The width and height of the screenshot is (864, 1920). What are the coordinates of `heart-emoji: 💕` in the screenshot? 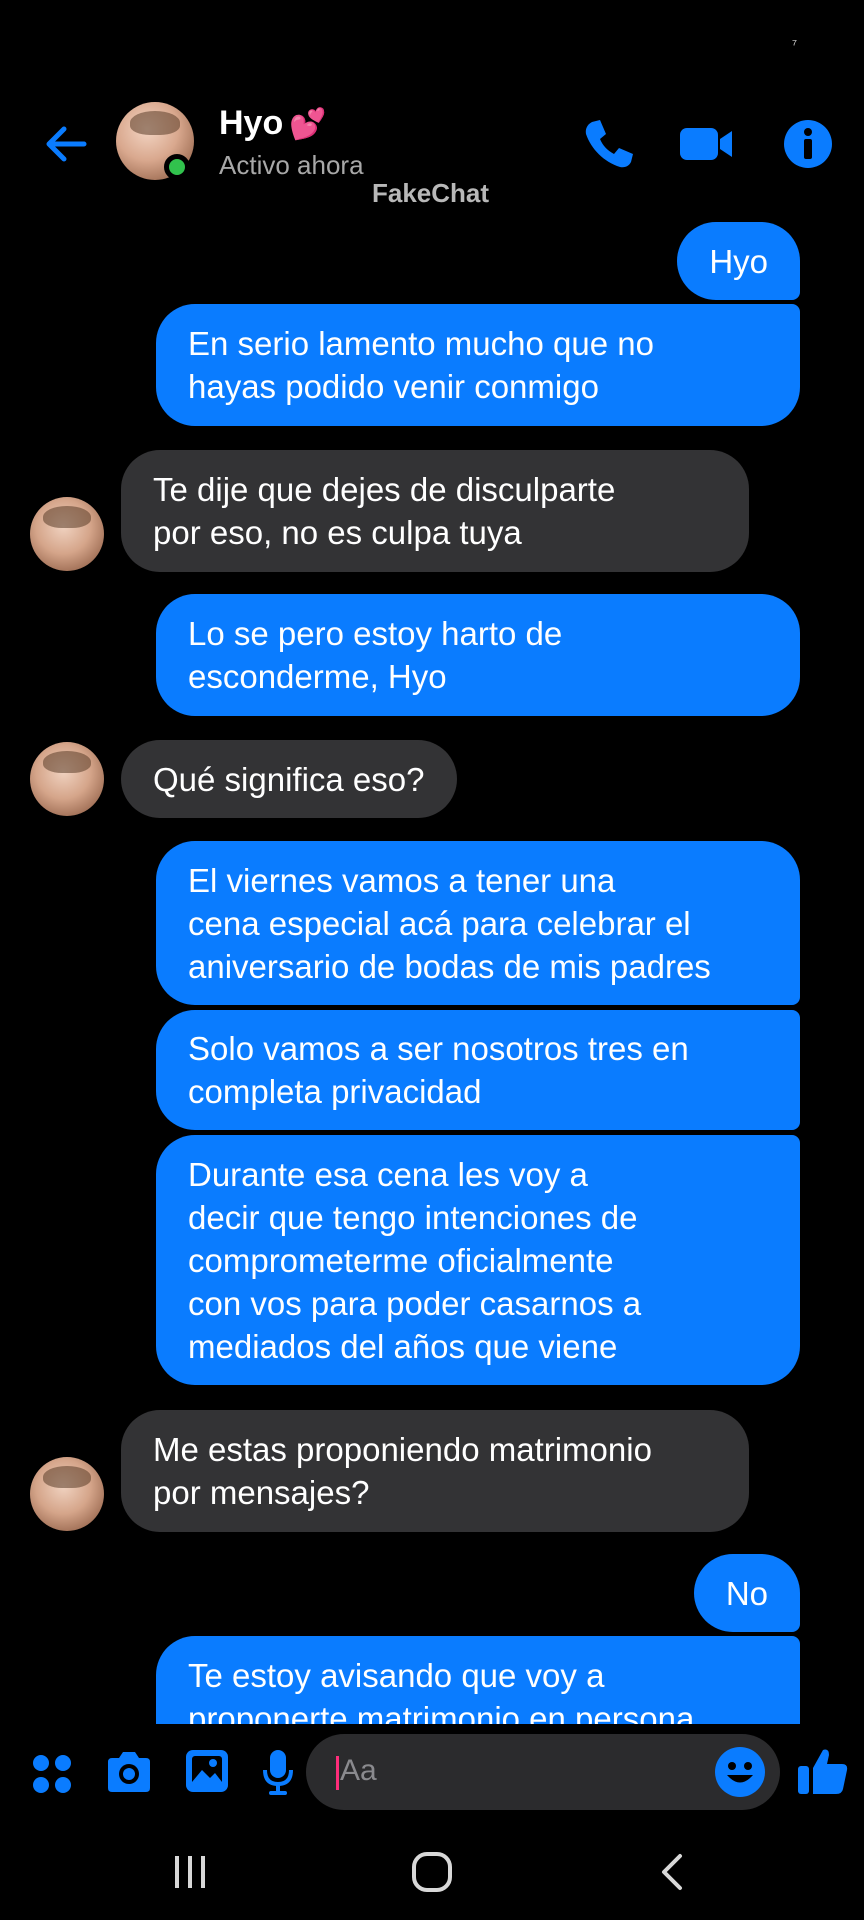 It's located at (308, 124).